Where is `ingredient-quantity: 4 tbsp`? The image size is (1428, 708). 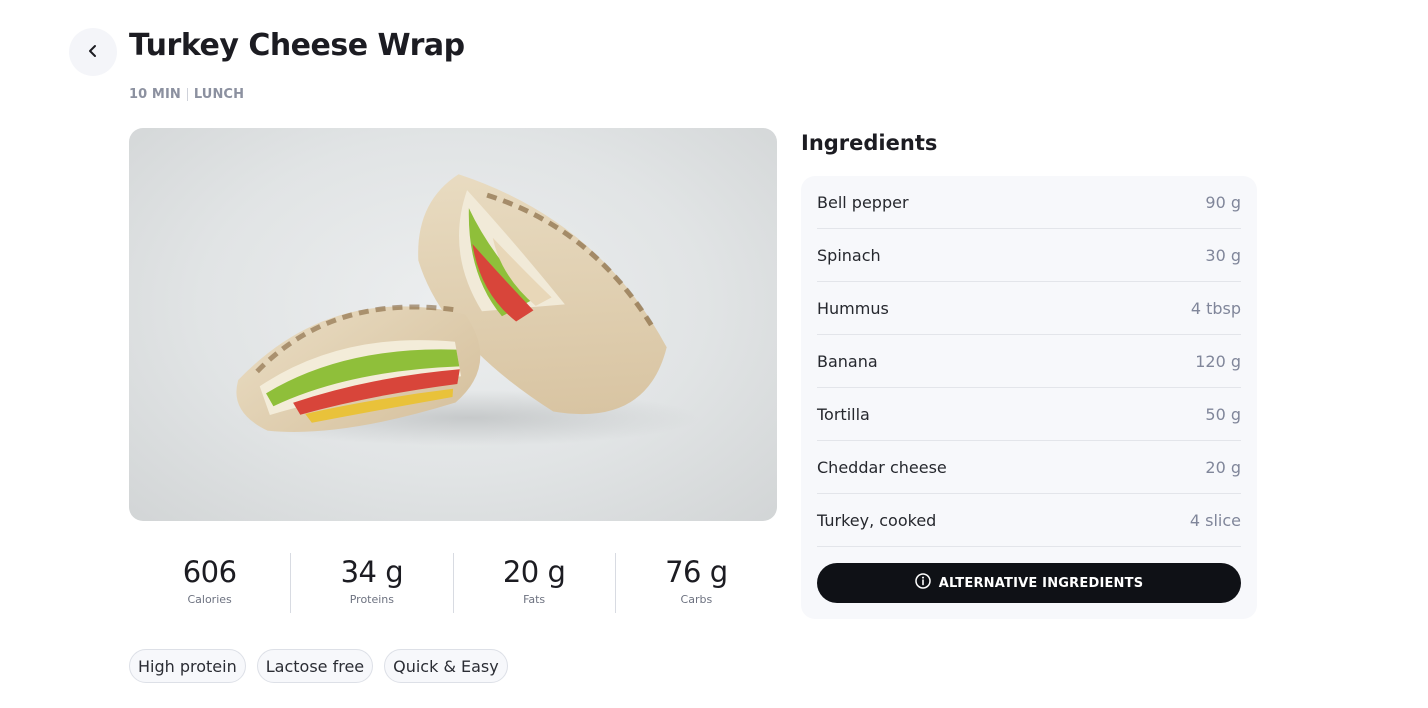
ingredient-quantity: 4 tbsp is located at coordinates (1215, 308).